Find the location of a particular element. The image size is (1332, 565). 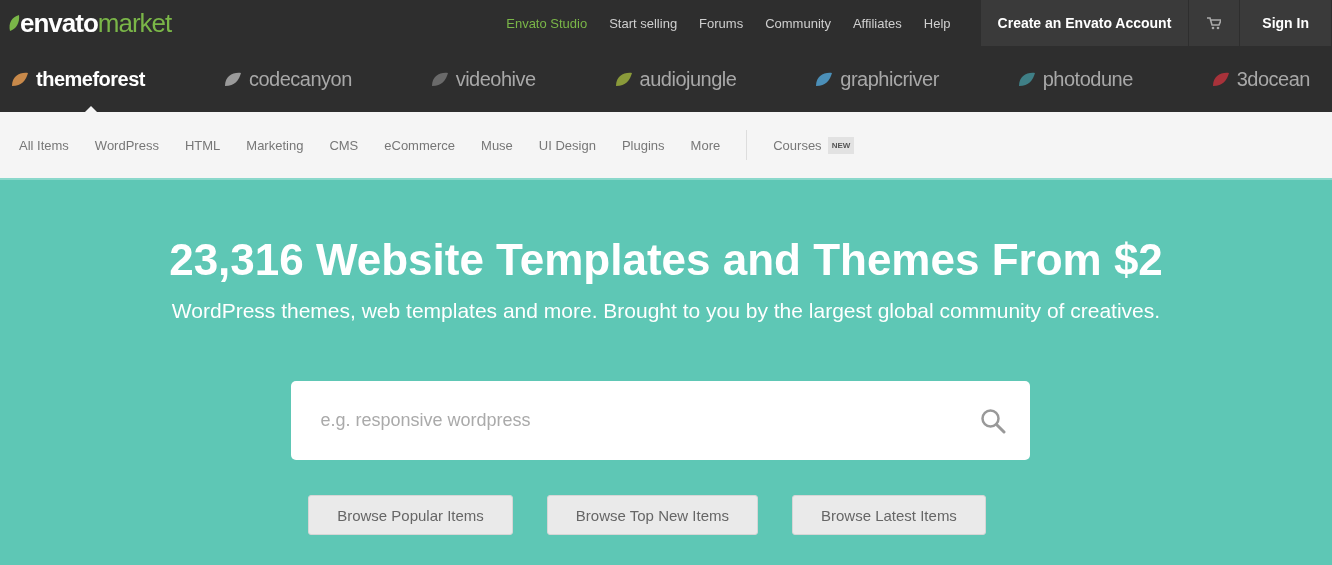

category-link: Plugins is located at coordinates (643, 145).